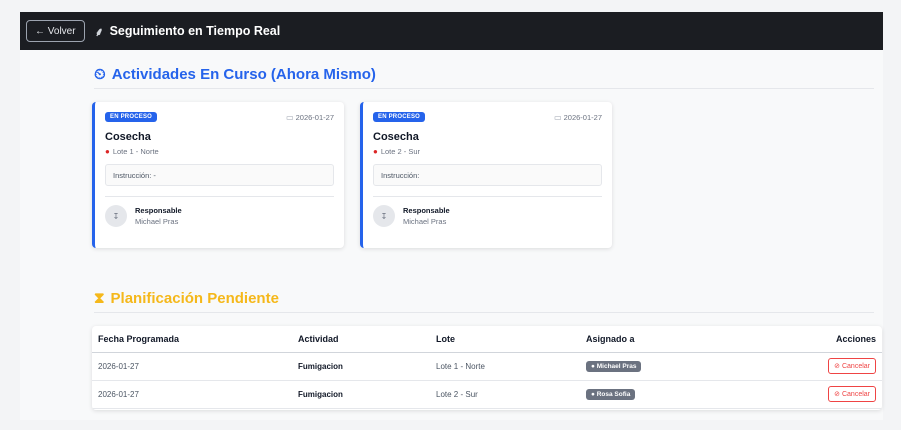  Describe the element at coordinates (361, 339) in the screenshot. I see `column-header: Actividad` at that location.